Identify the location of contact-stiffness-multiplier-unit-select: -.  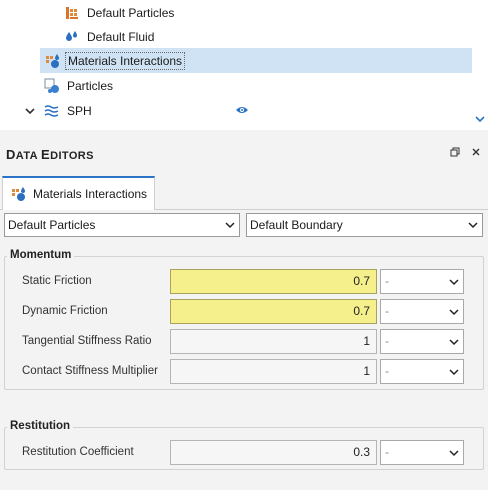
(422, 371).